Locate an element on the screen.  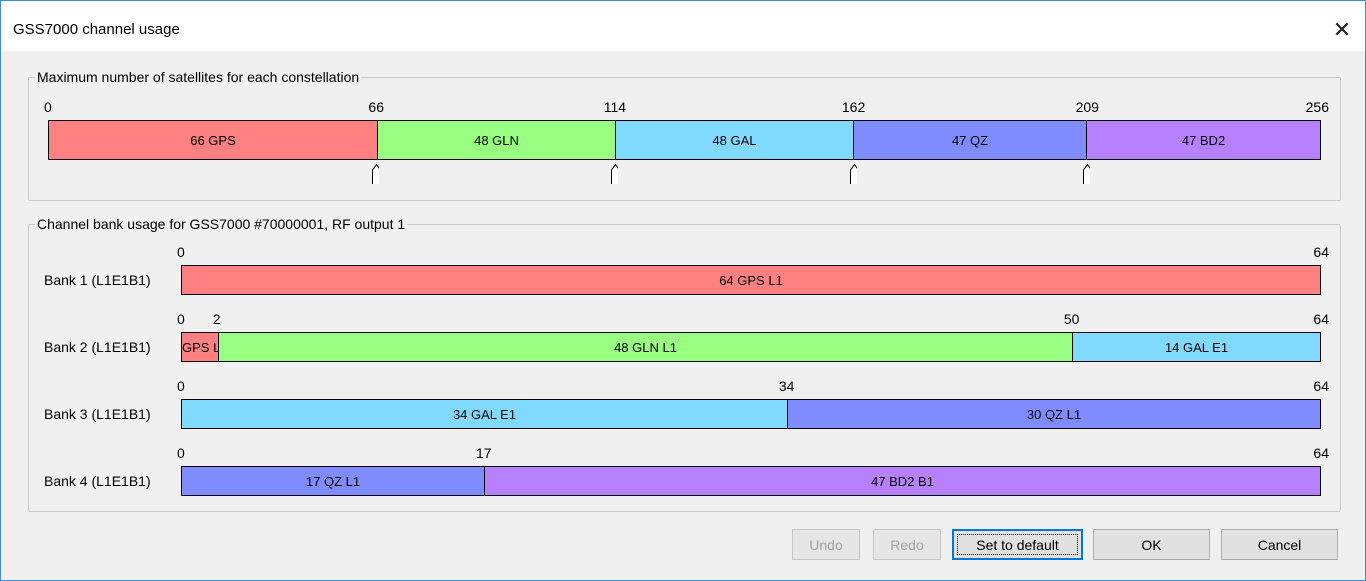
cancel-button: Cancel is located at coordinates (1279, 544).